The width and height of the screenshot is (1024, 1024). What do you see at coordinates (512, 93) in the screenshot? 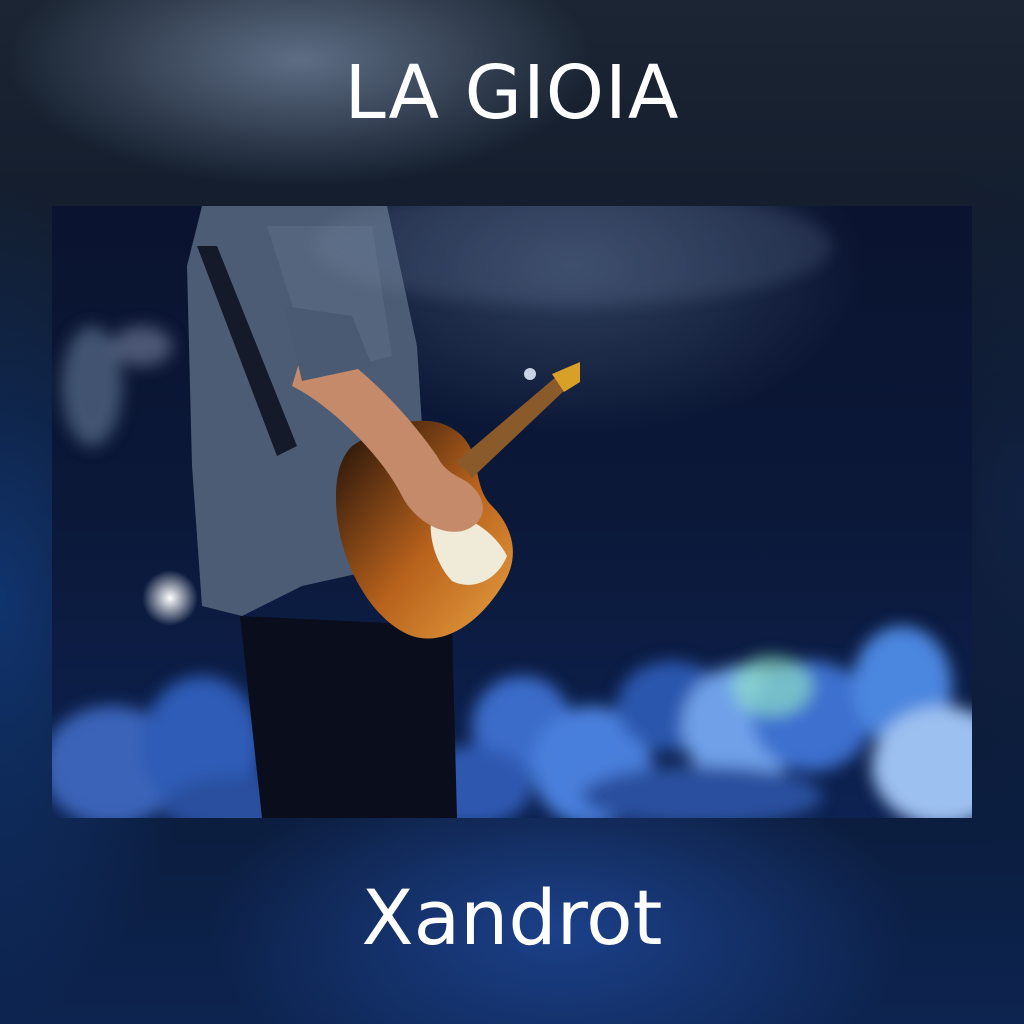
I see `album-title: LA GIOIA` at bounding box center [512, 93].